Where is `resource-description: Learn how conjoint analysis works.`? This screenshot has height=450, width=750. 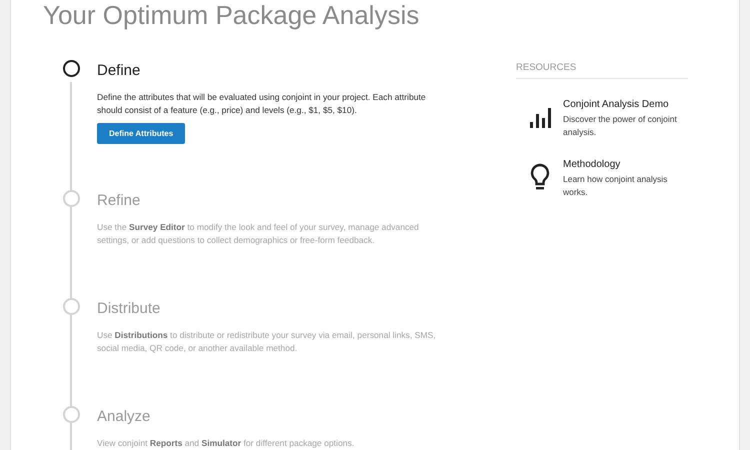
resource-description: Learn how conjoint analysis works. is located at coordinates (615, 186).